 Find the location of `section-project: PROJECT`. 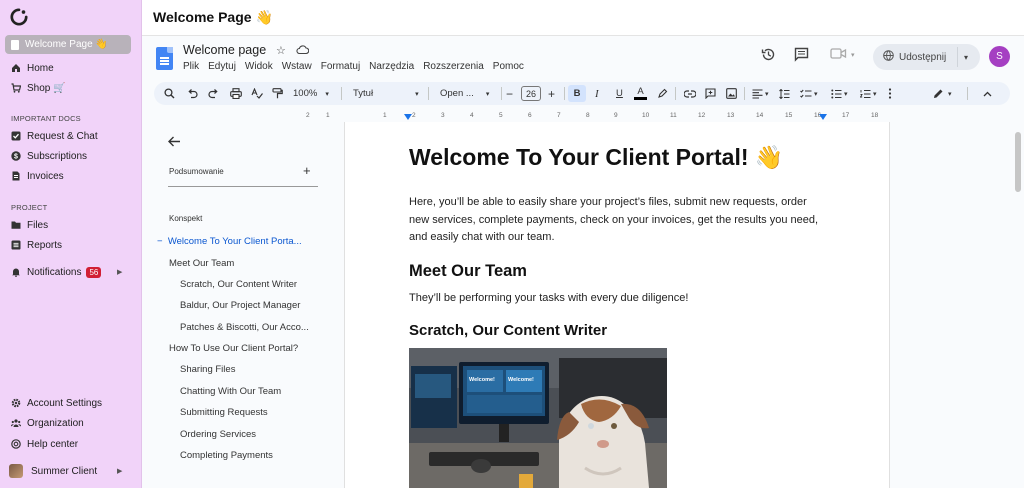

section-project: PROJECT is located at coordinates (29, 207).